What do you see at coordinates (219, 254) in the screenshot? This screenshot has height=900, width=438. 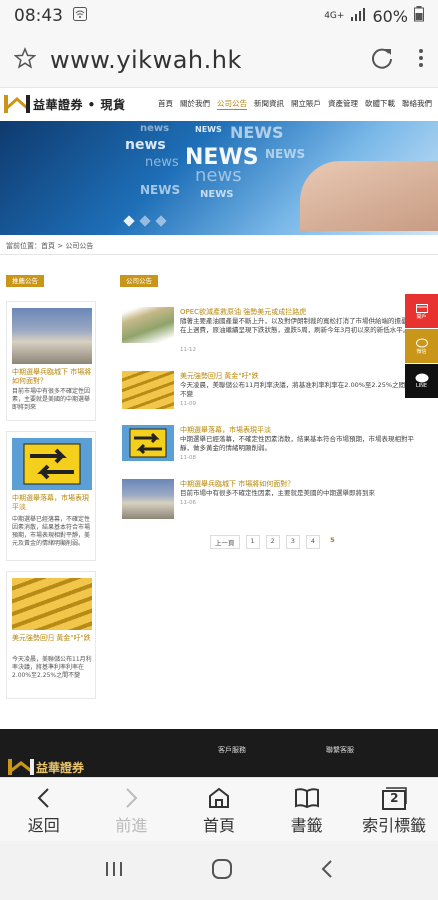 I see `divider` at bounding box center [219, 254].